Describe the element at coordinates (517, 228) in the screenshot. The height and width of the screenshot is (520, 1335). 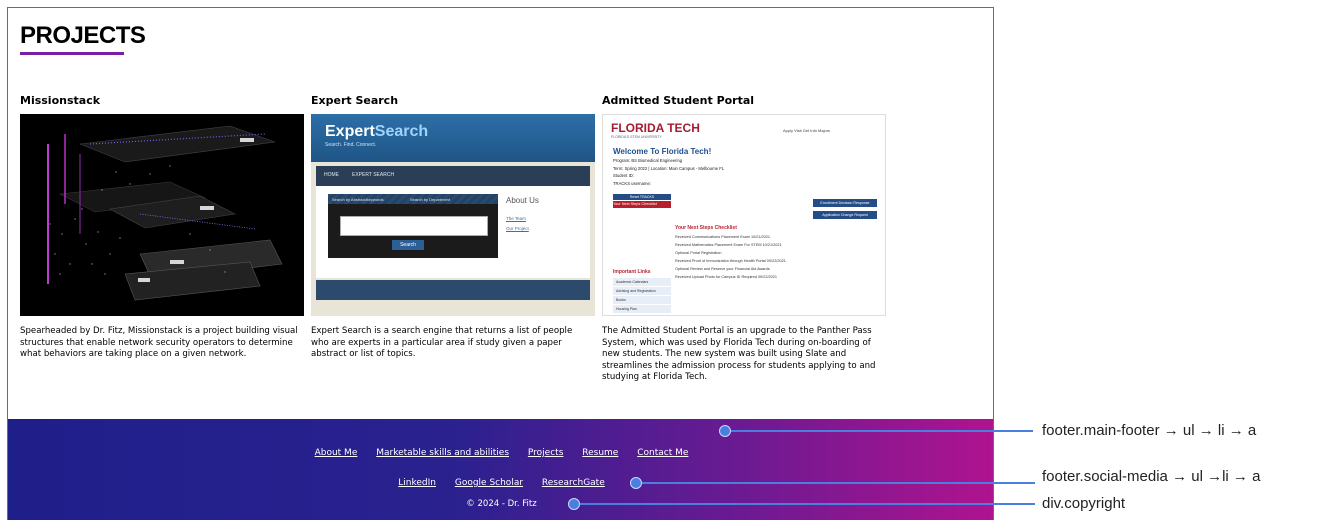
I see `project-link: Our Project` at that location.